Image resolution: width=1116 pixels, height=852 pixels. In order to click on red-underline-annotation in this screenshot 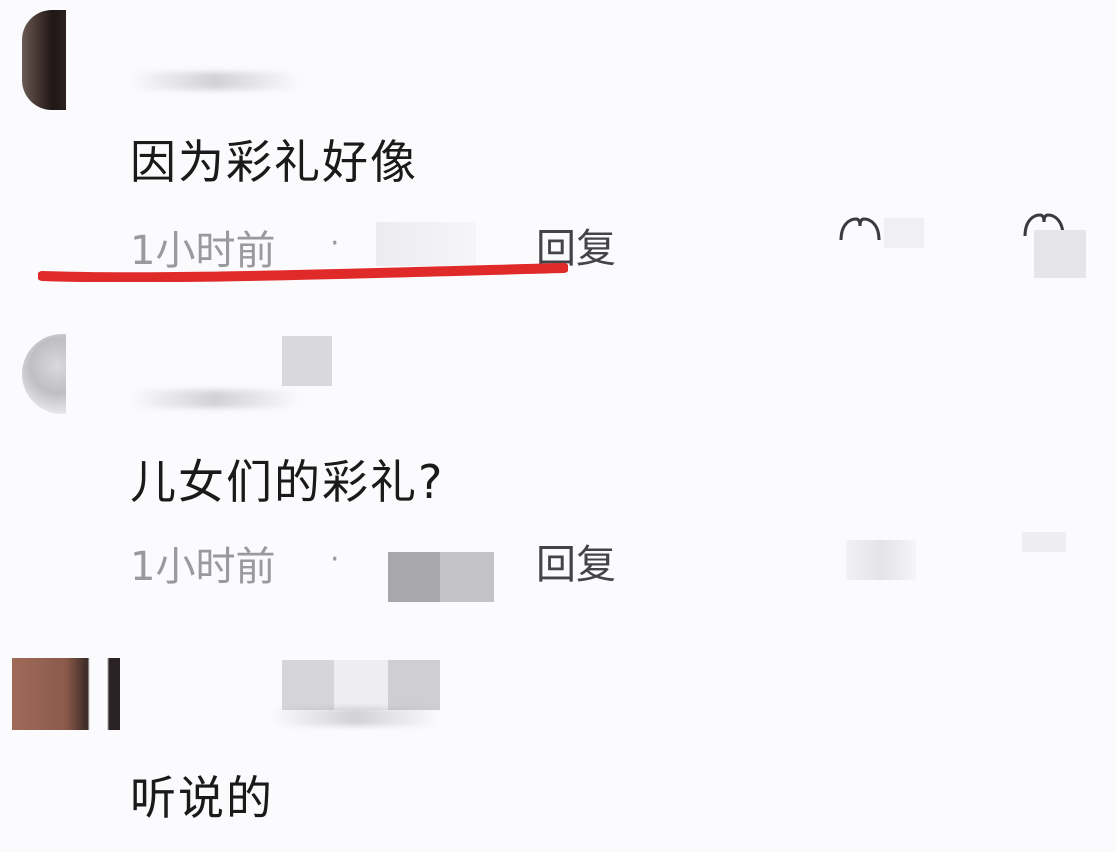, I will do `click(303, 272)`.